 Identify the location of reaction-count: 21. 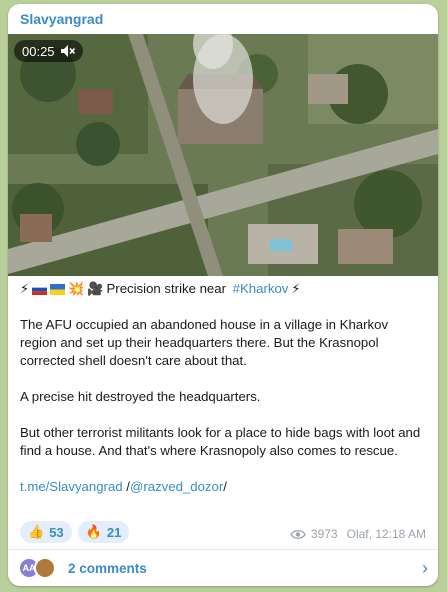
(114, 532).